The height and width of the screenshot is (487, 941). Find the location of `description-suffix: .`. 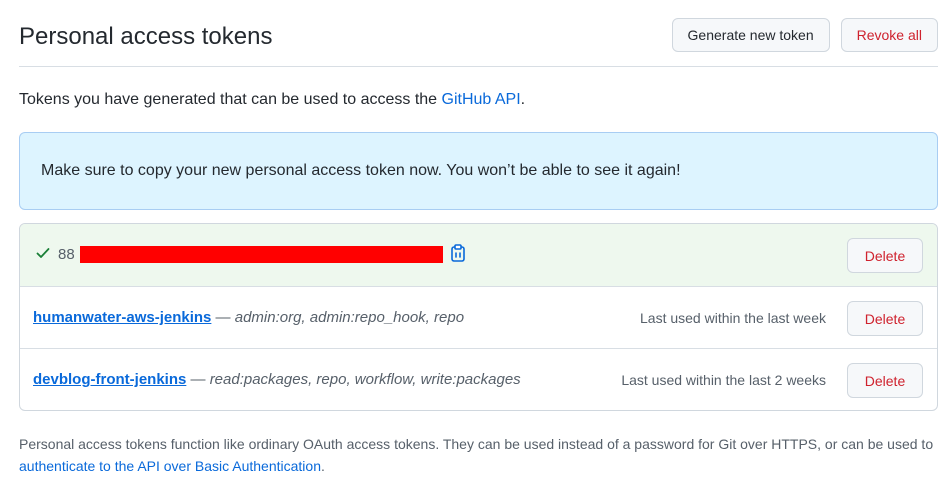

description-suffix: . is located at coordinates (523, 99).